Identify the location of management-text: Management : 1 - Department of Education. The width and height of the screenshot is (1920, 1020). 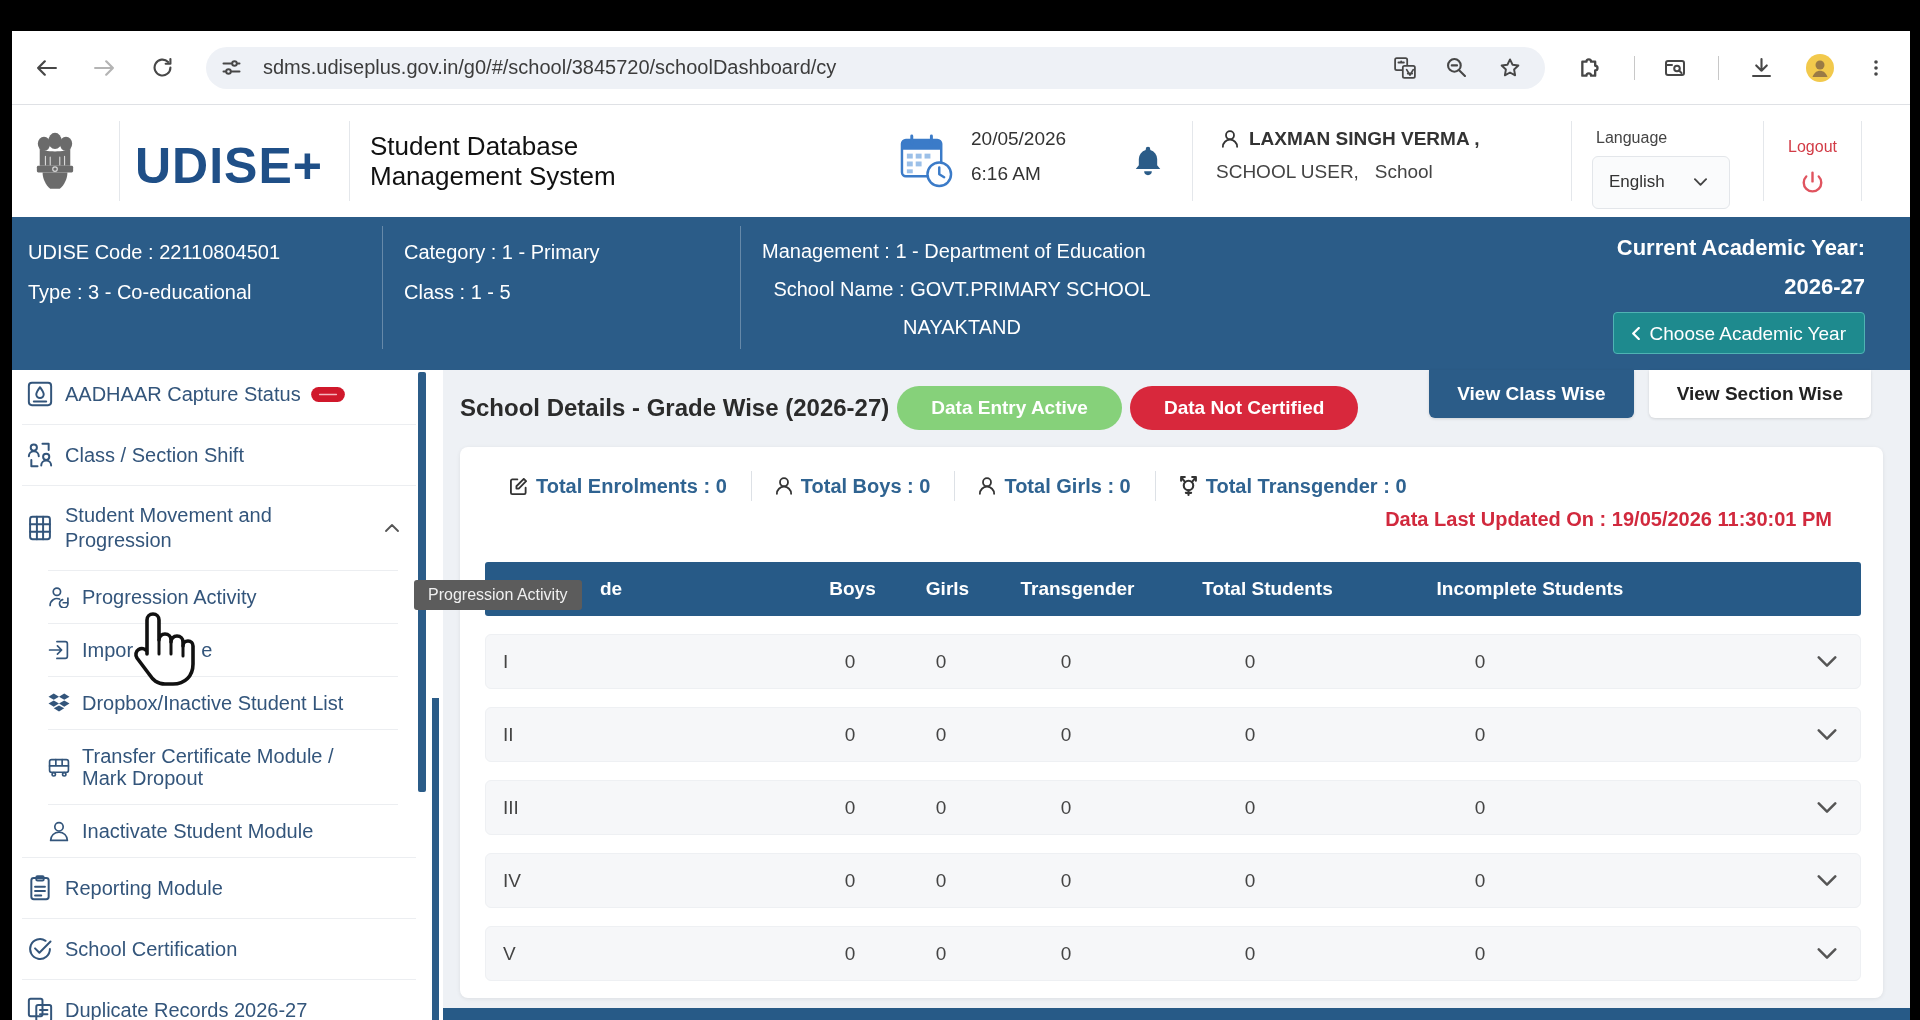
(954, 251).